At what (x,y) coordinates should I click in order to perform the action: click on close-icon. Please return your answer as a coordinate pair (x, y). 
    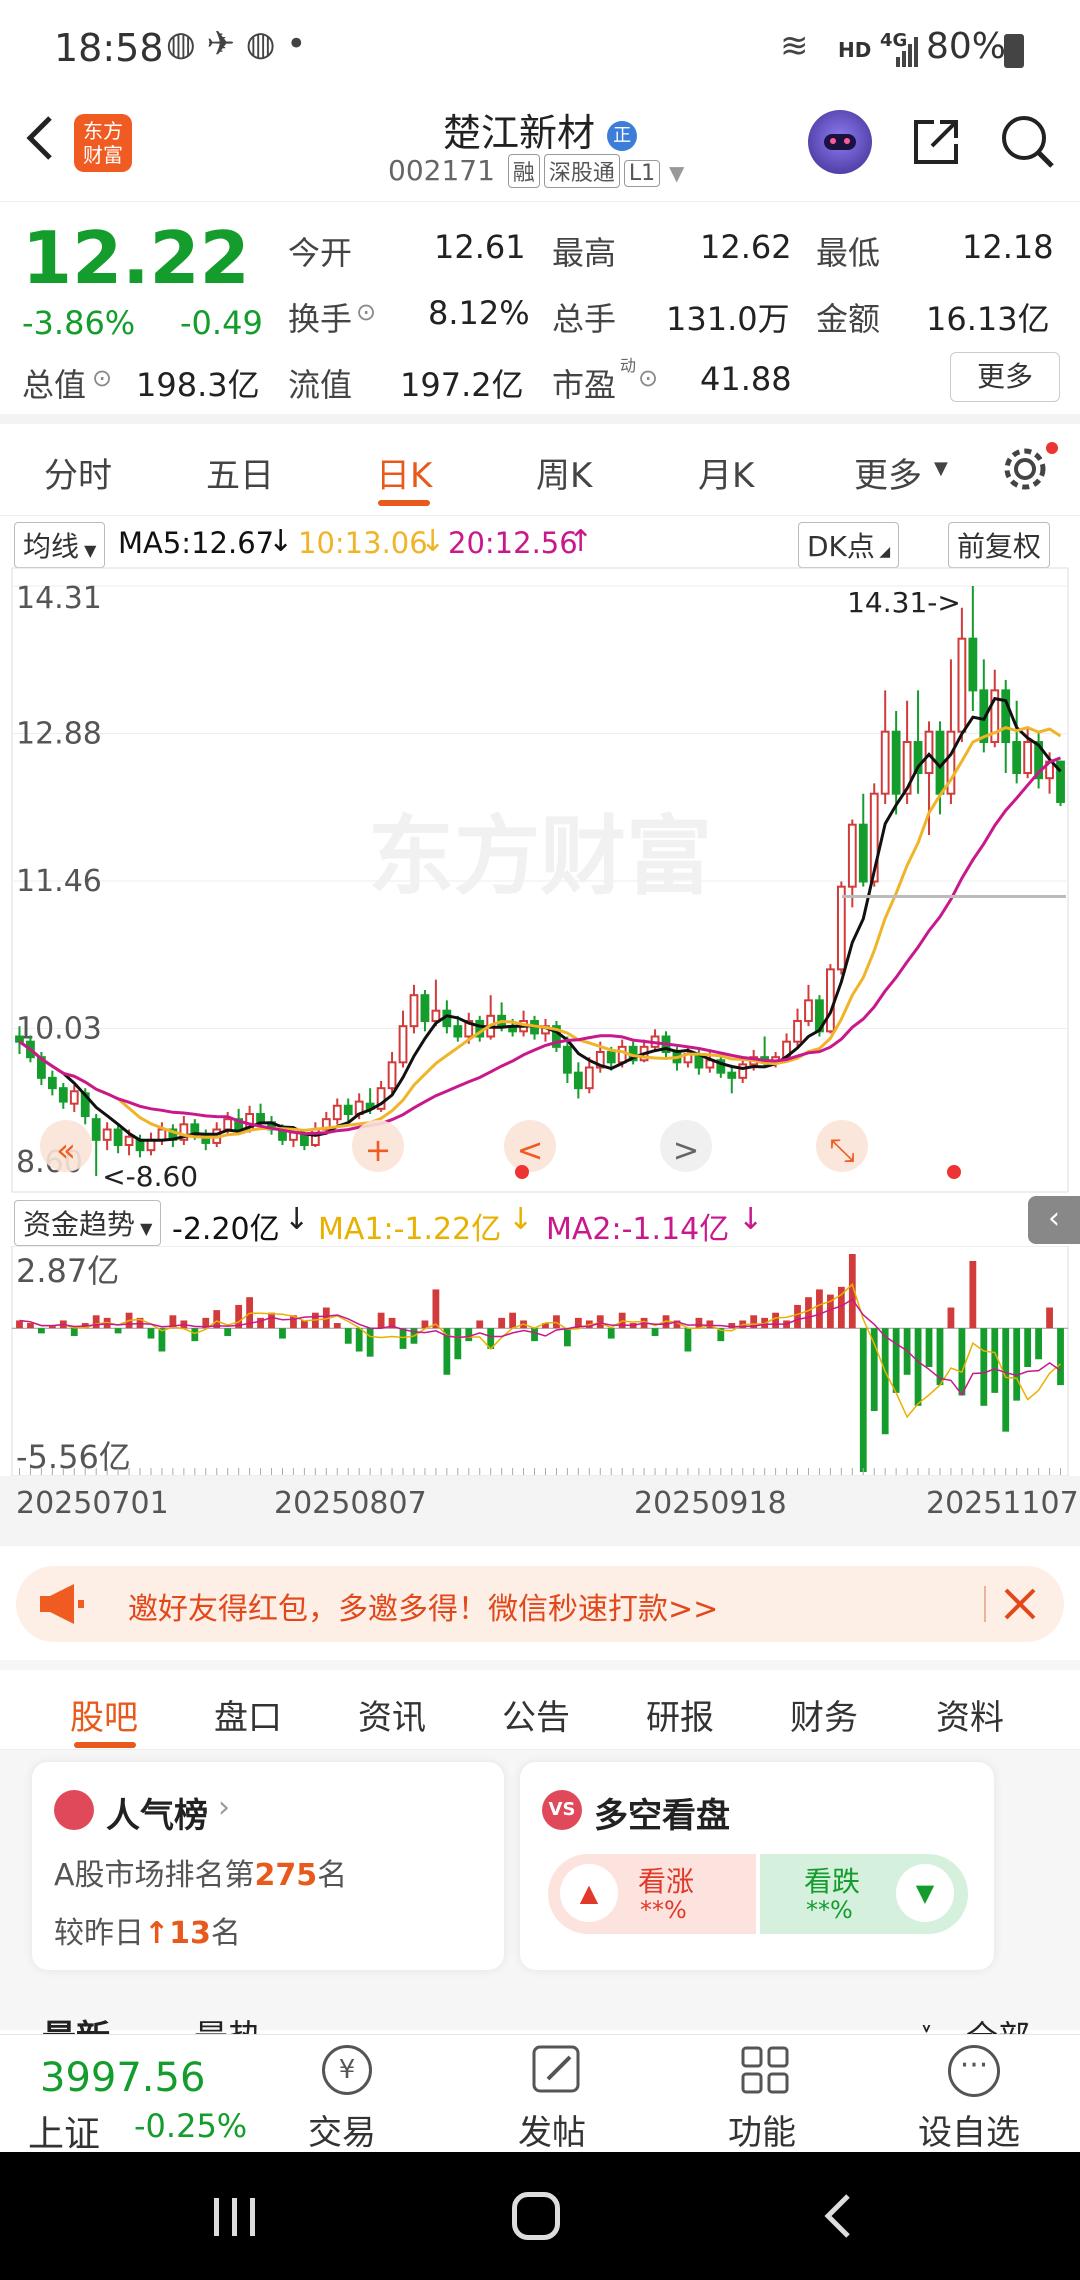
    Looking at the image, I should click on (1020, 1606).